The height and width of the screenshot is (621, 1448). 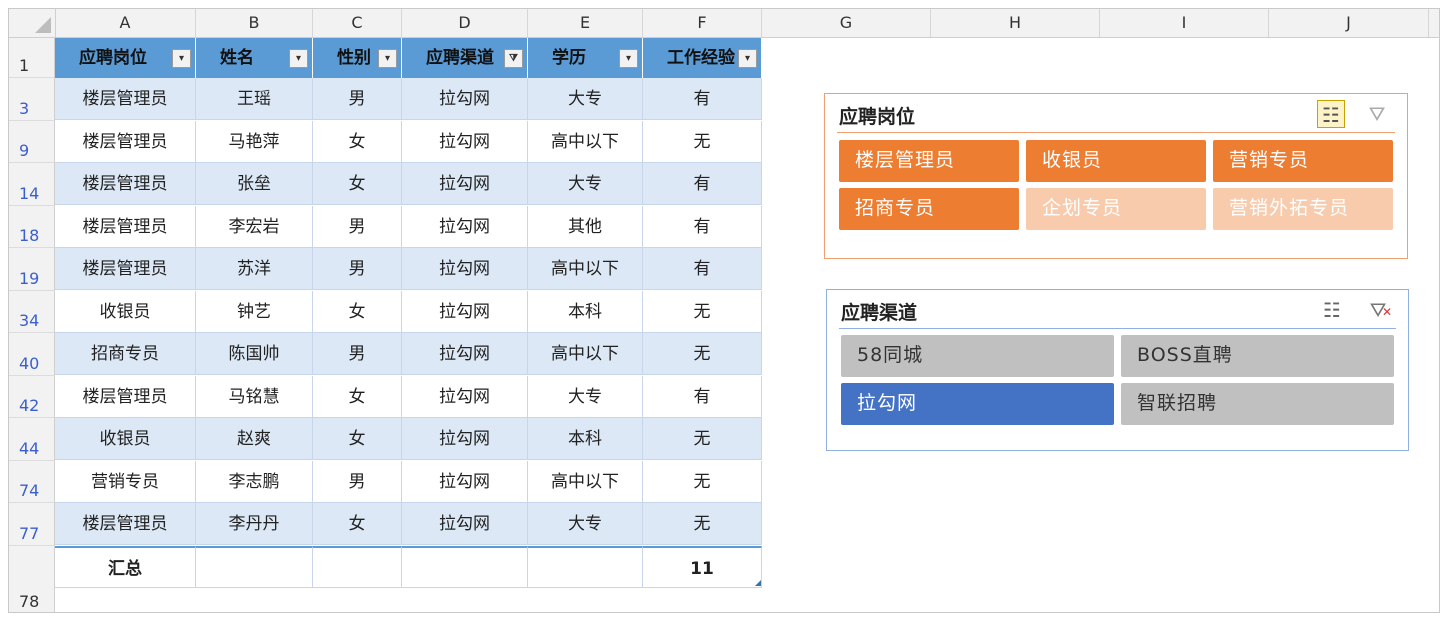 What do you see at coordinates (32, 354) in the screenshot?
I see `row-header: 40` at bounding box center [32, 354].